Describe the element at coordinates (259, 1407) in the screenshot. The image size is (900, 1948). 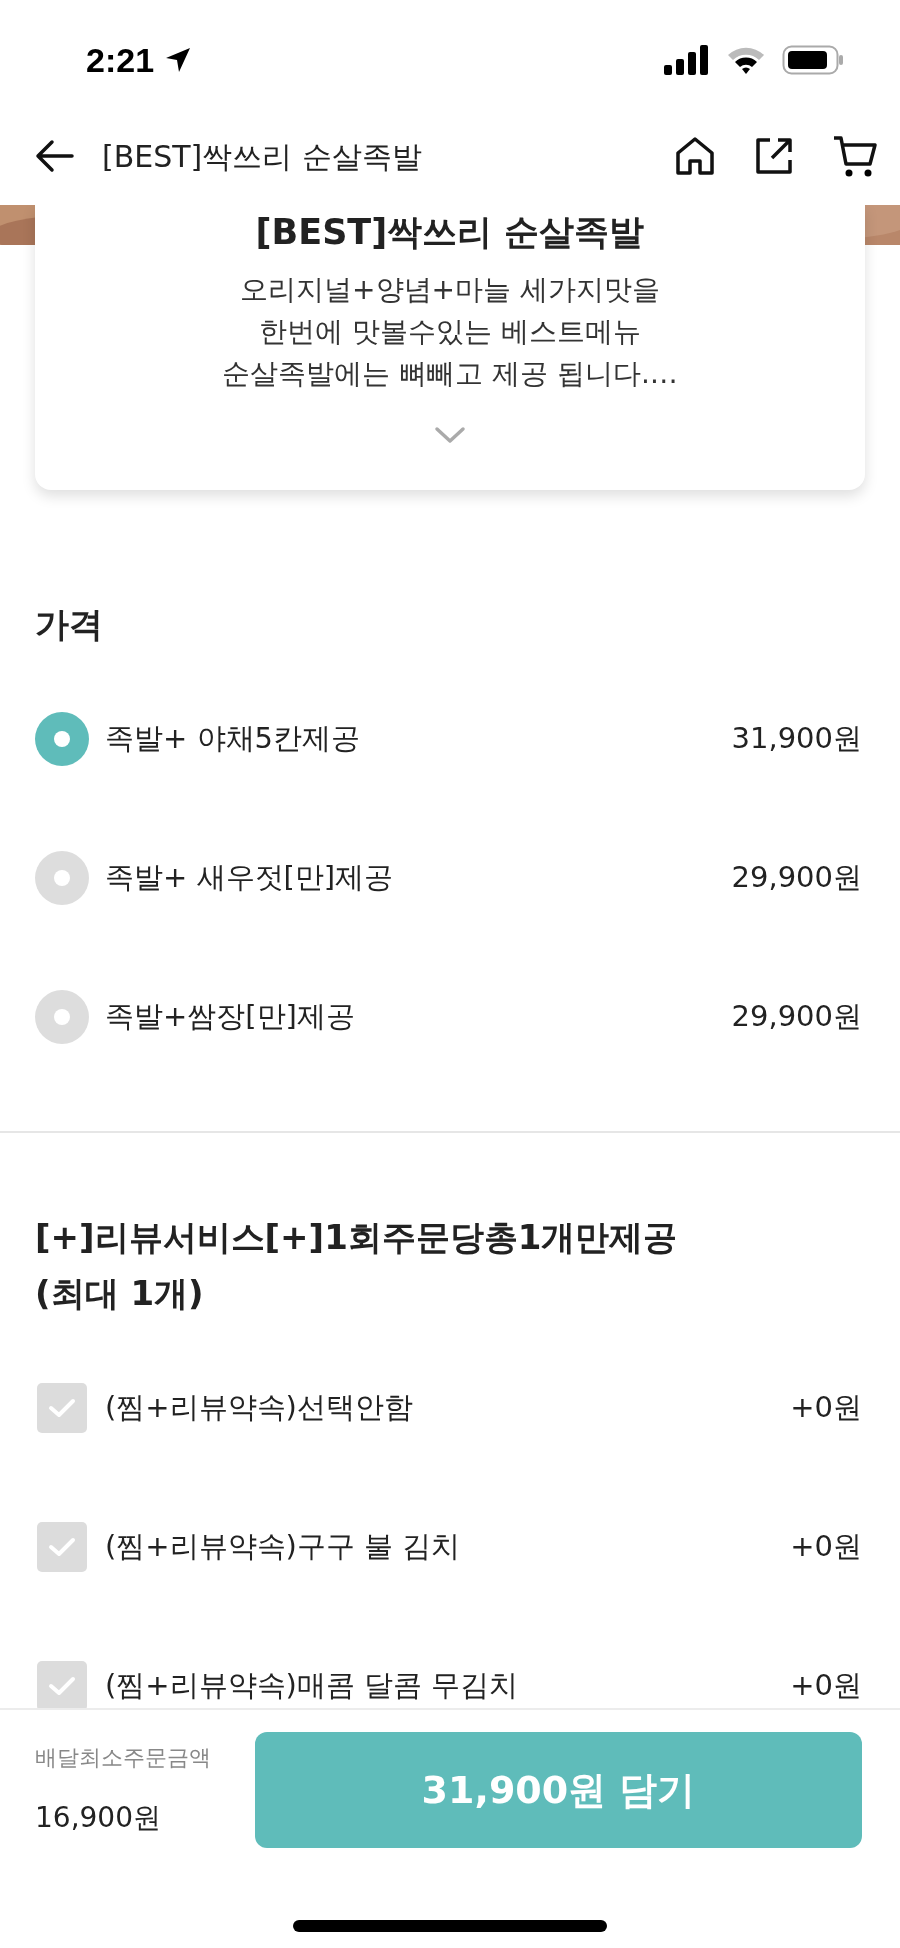
I see `option-label: (찜+리뷰약속)선택안함` at that location.